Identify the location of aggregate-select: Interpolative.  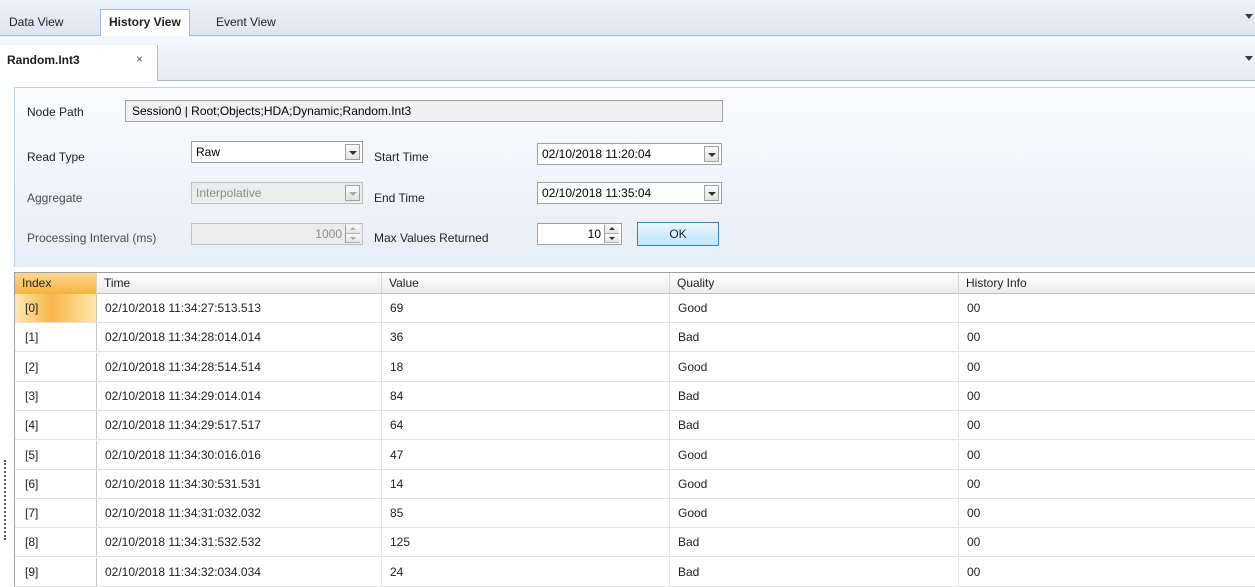
(277, 193).